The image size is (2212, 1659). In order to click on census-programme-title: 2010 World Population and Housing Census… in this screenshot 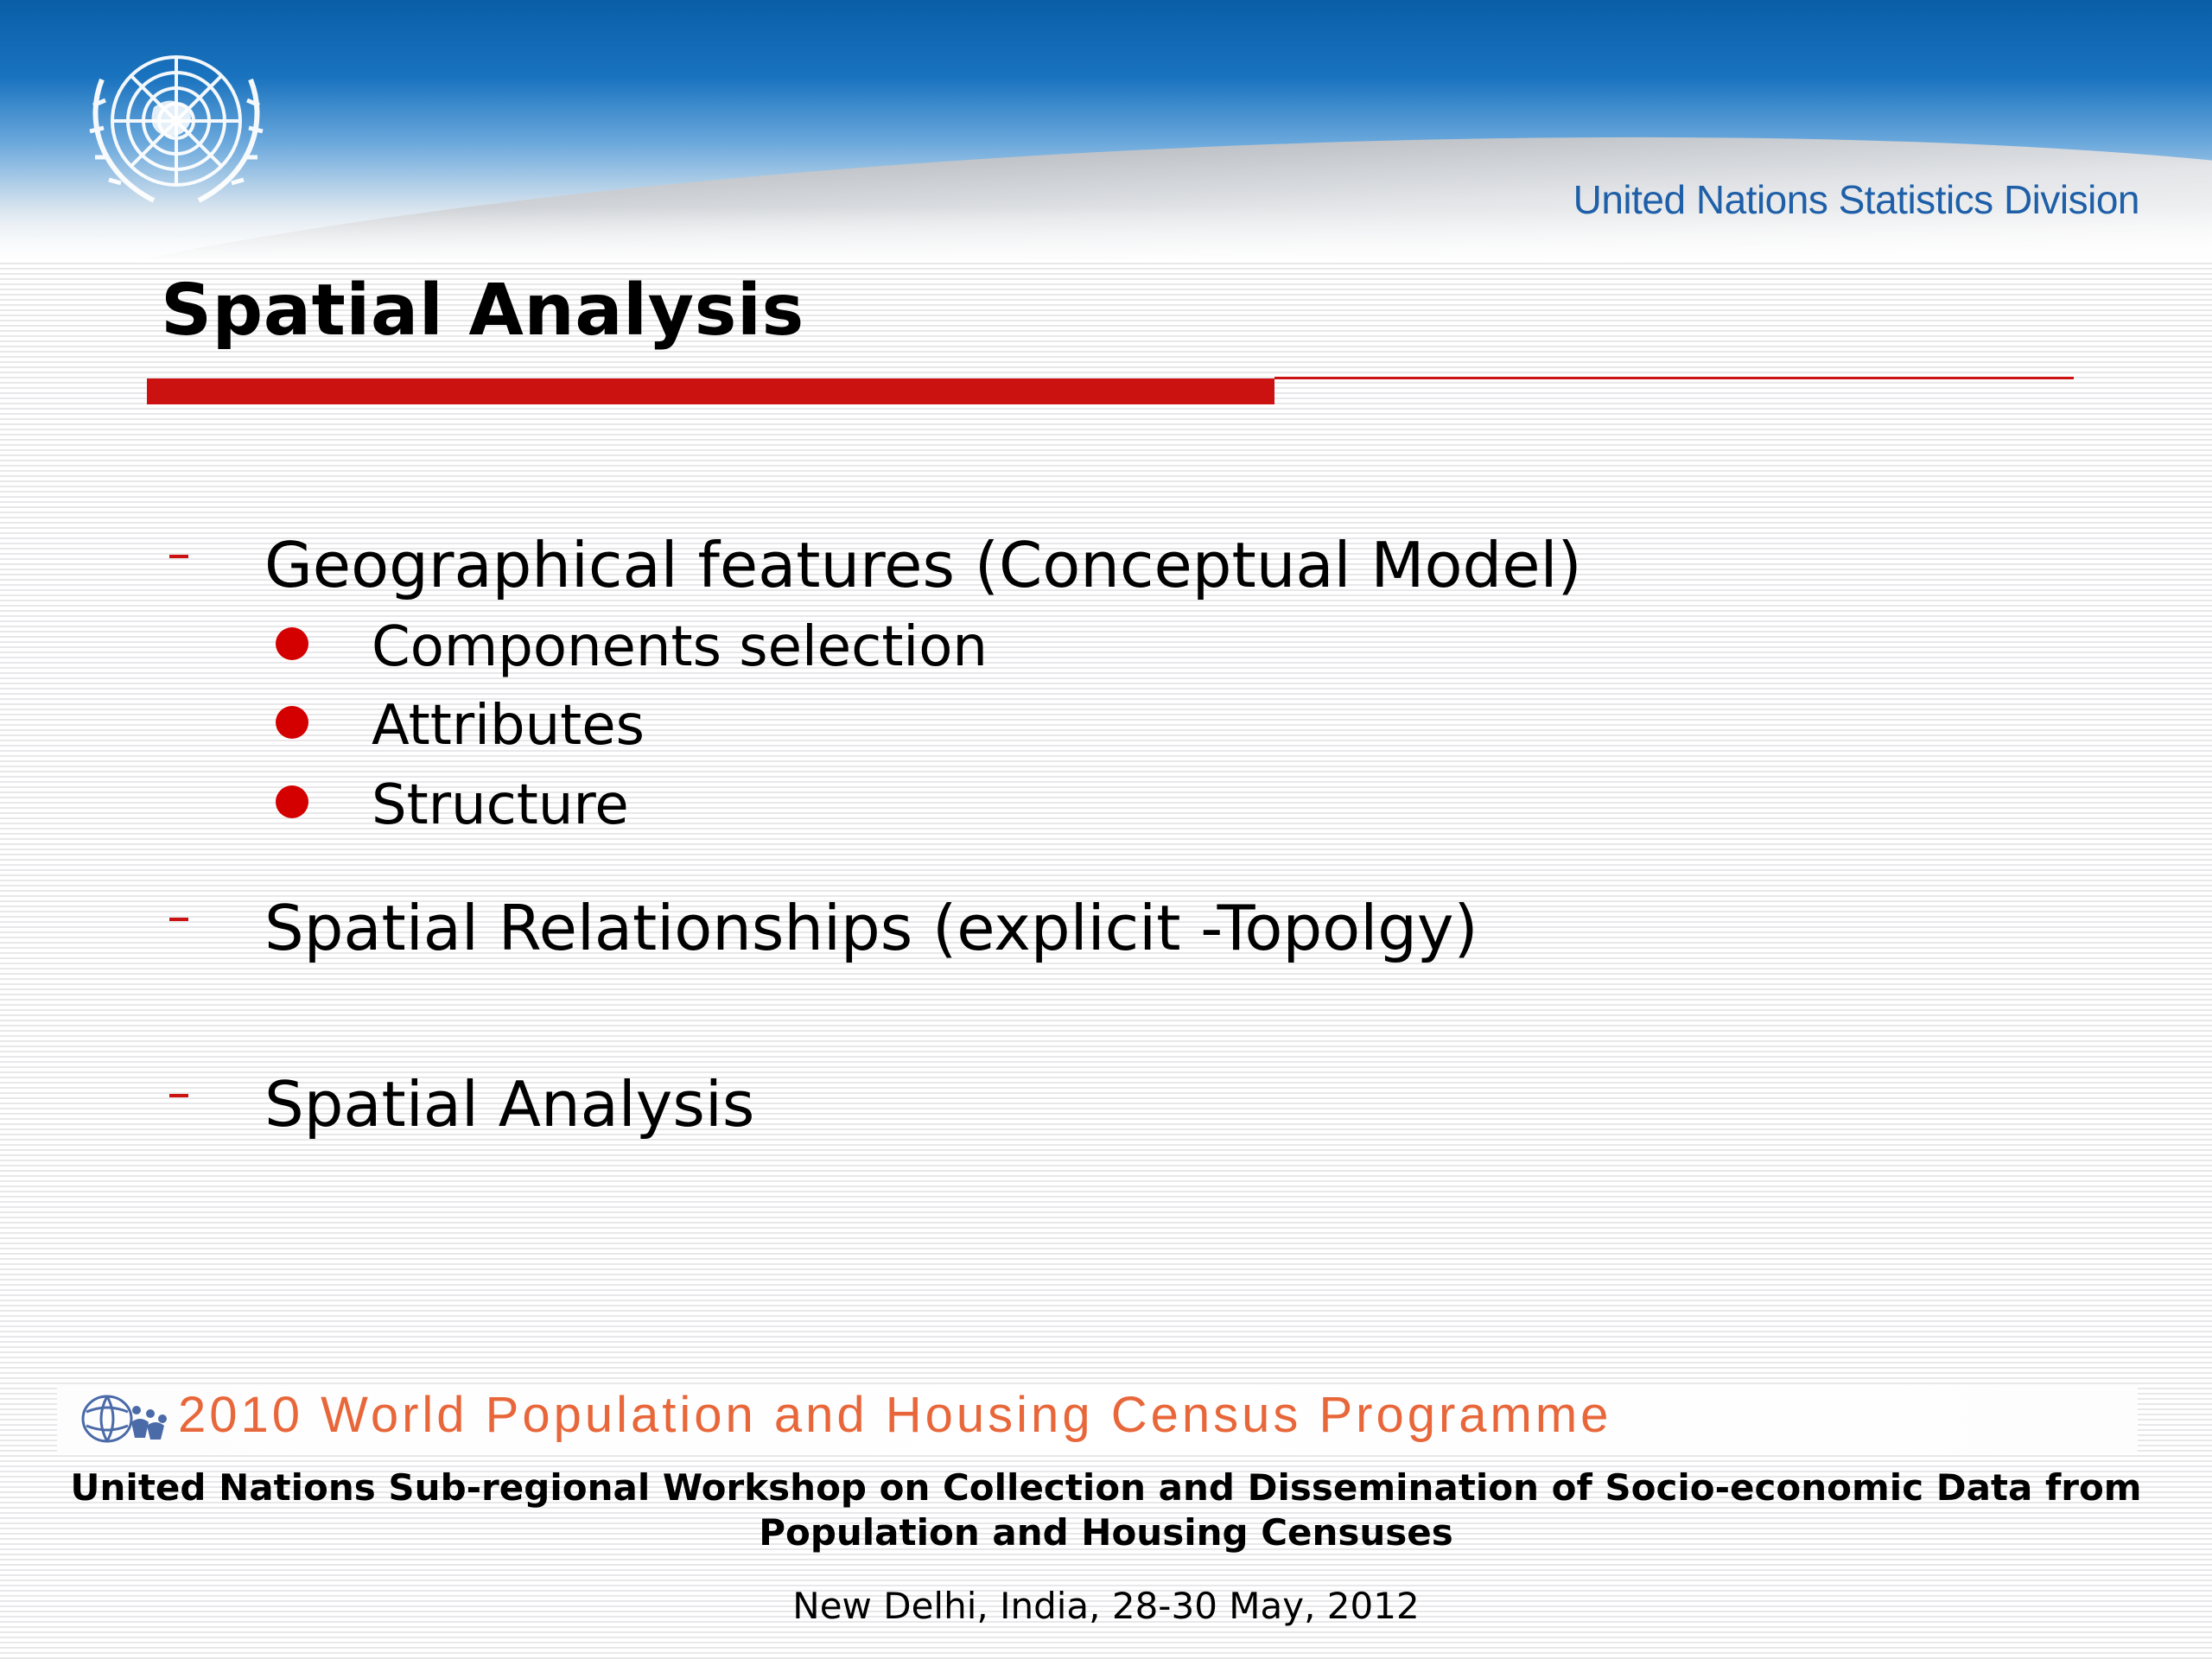, I will do `click(895, 1415)`.